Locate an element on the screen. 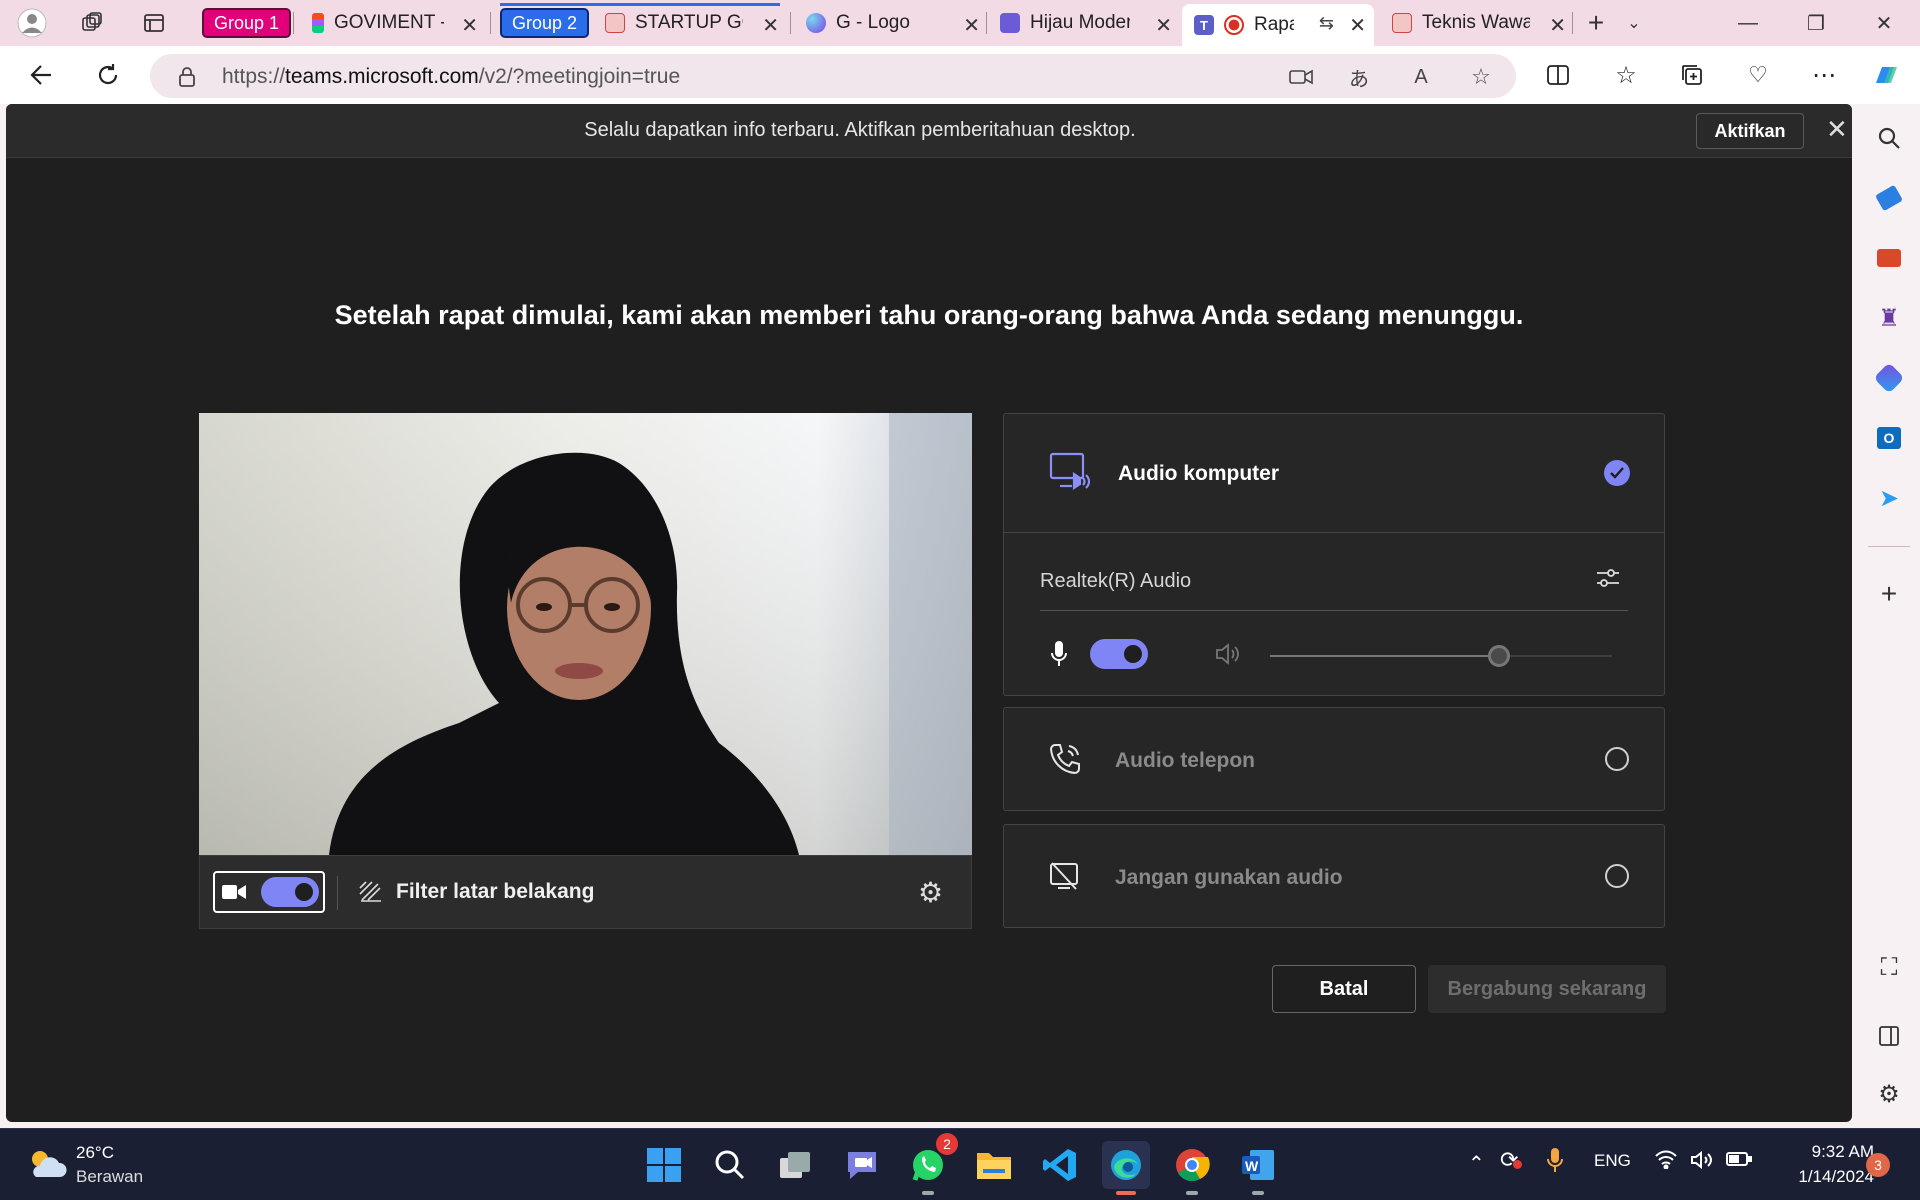  tab-group-2-label: Group 2 is located at coordinates (545, 23).